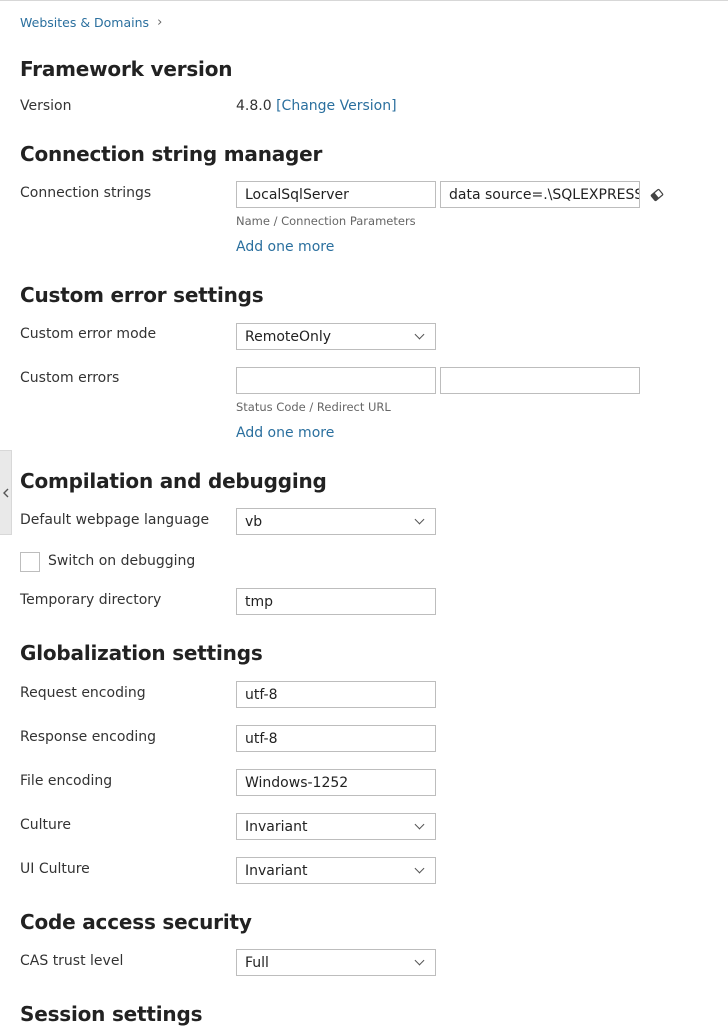  What do you see at coordinates (141, 653) in the screenshot?
I see `section-title-globalization: Globalization settings` at bounding box center [141, 653].